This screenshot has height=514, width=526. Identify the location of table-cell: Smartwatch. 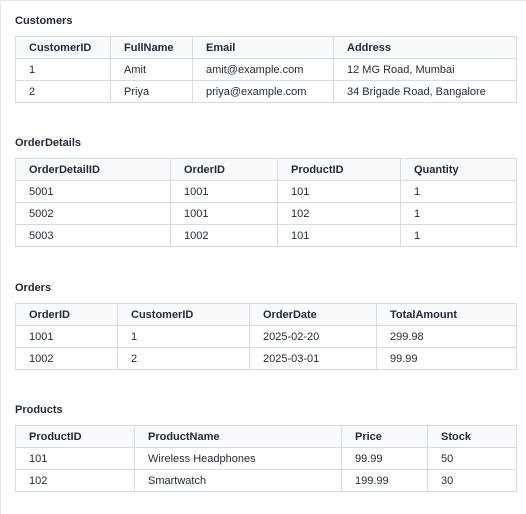
(238, 480).